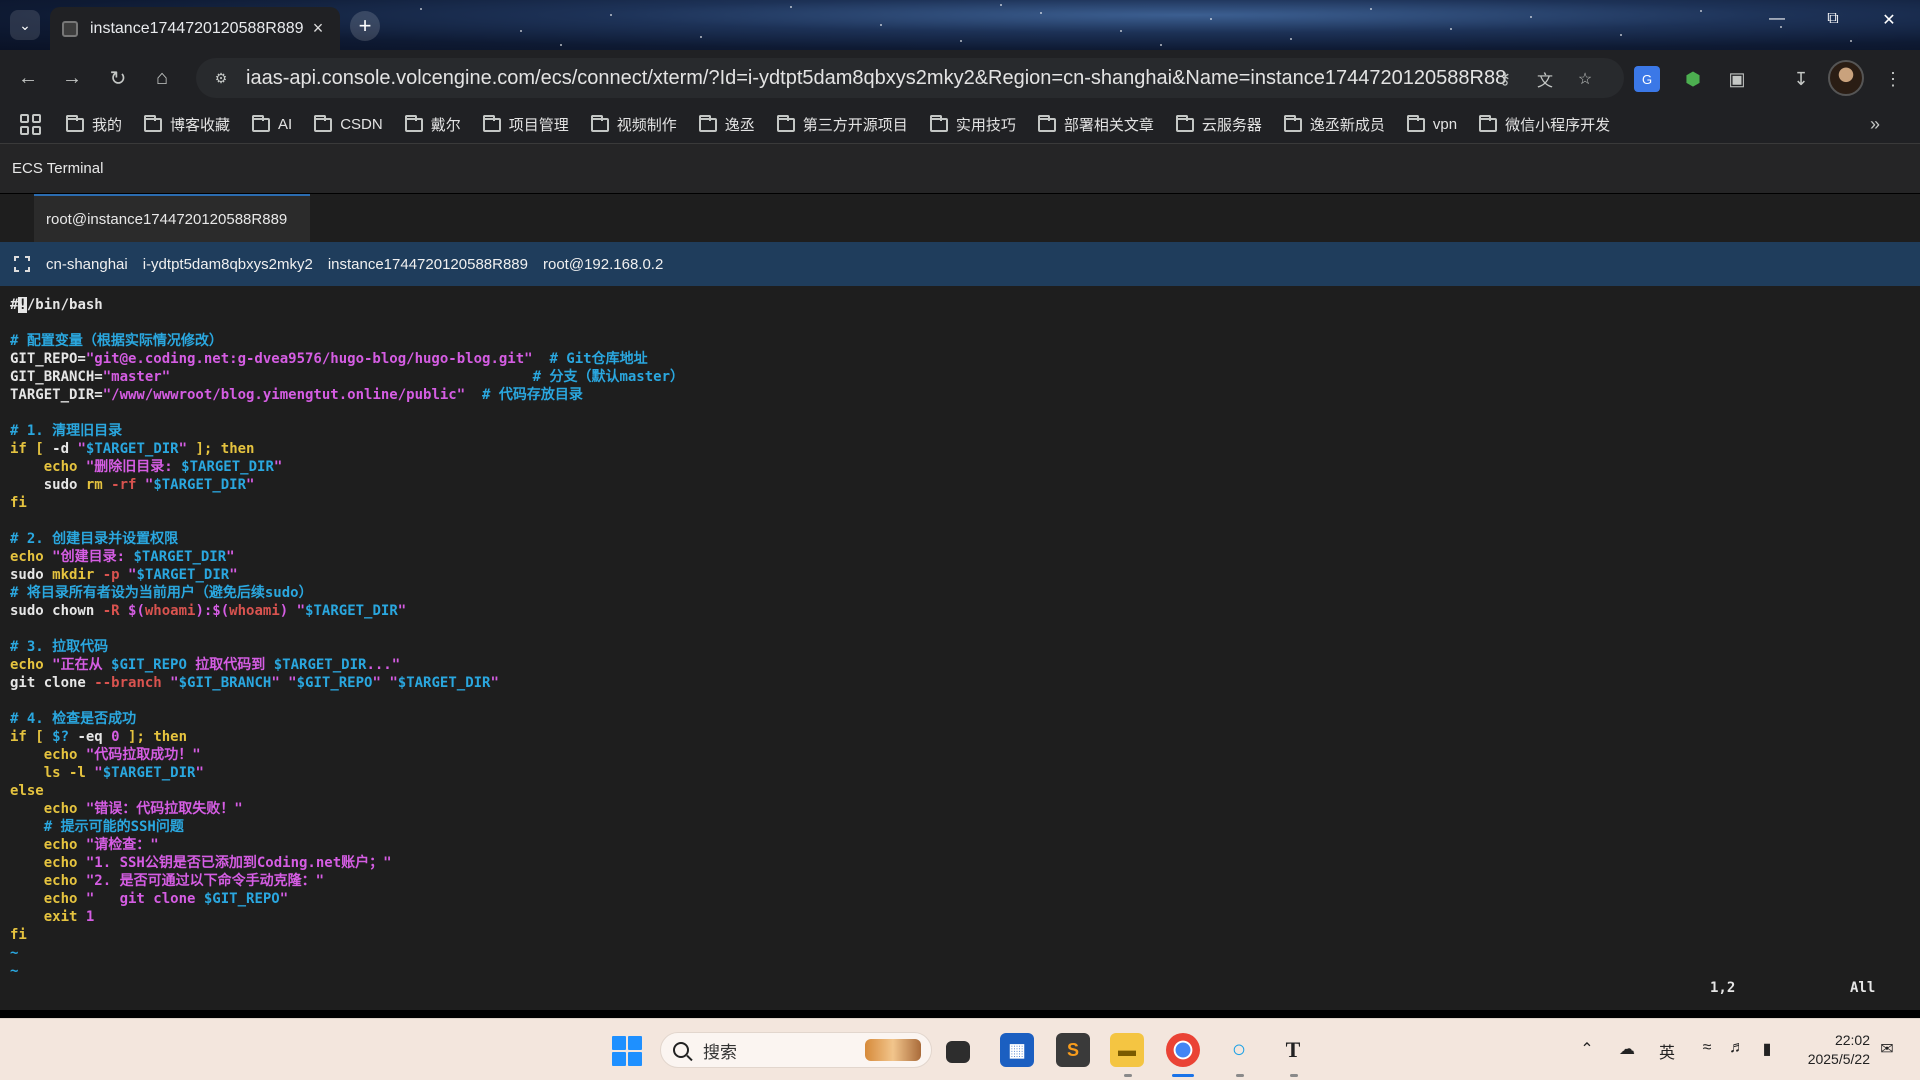  Describe the element at coordinates (31, 124) in the screenshot. I see `apps-grid-icon` at that location.